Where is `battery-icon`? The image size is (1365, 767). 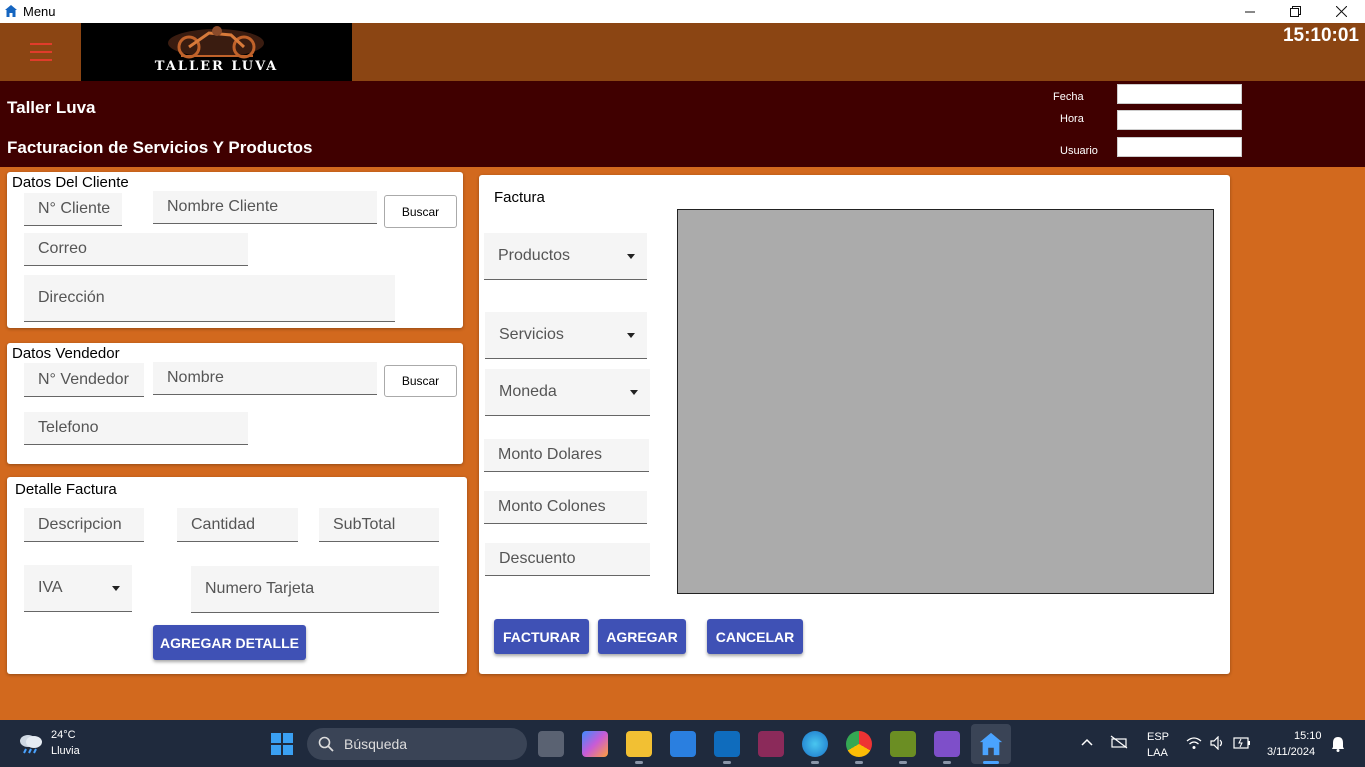 battery-icon is located at coordinates (1242, 743).